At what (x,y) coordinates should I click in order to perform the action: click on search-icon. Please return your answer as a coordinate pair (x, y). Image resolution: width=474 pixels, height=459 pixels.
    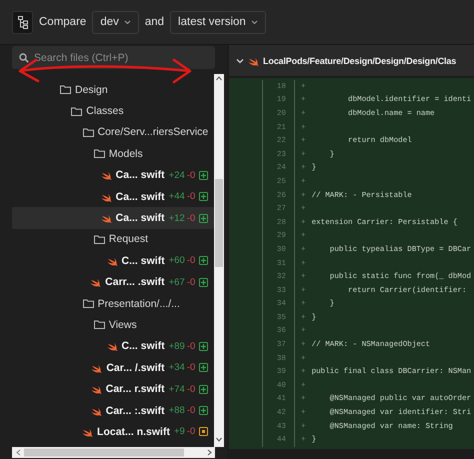
    Looking at the image, I should click on (24, 57).